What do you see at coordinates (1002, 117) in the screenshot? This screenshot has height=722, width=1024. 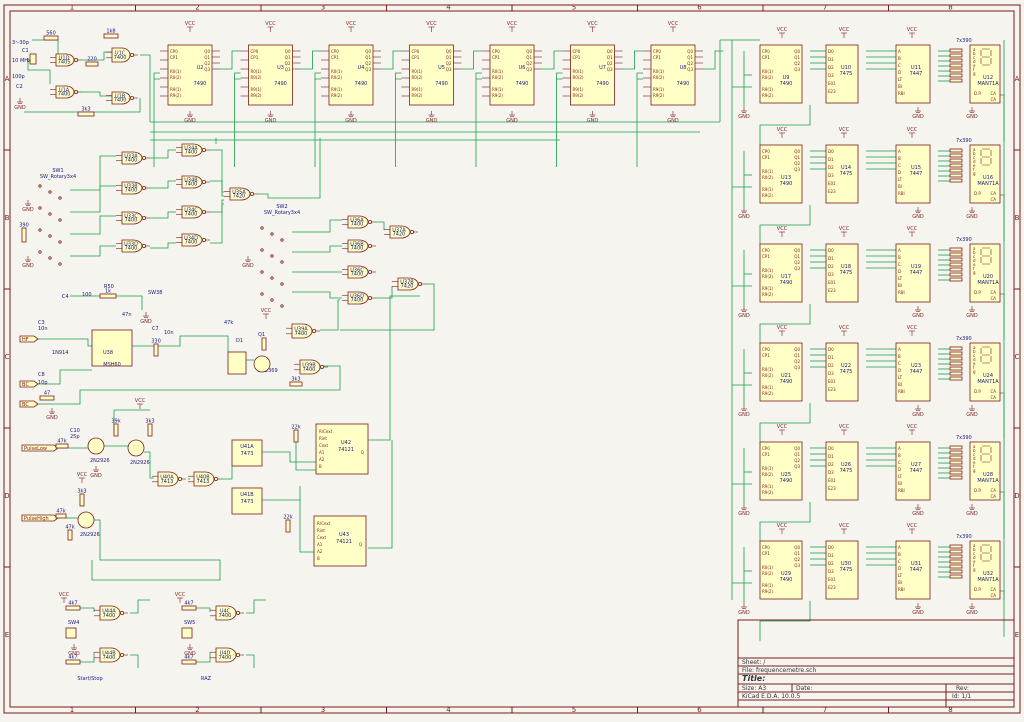 I see `display-ca-wire` at bounding box center [1002, 117].